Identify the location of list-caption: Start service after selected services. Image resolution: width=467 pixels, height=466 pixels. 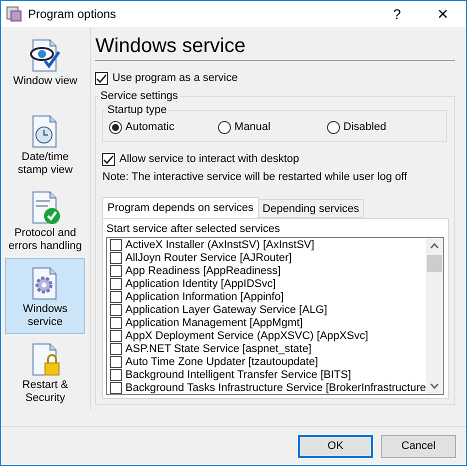
(194, 229).